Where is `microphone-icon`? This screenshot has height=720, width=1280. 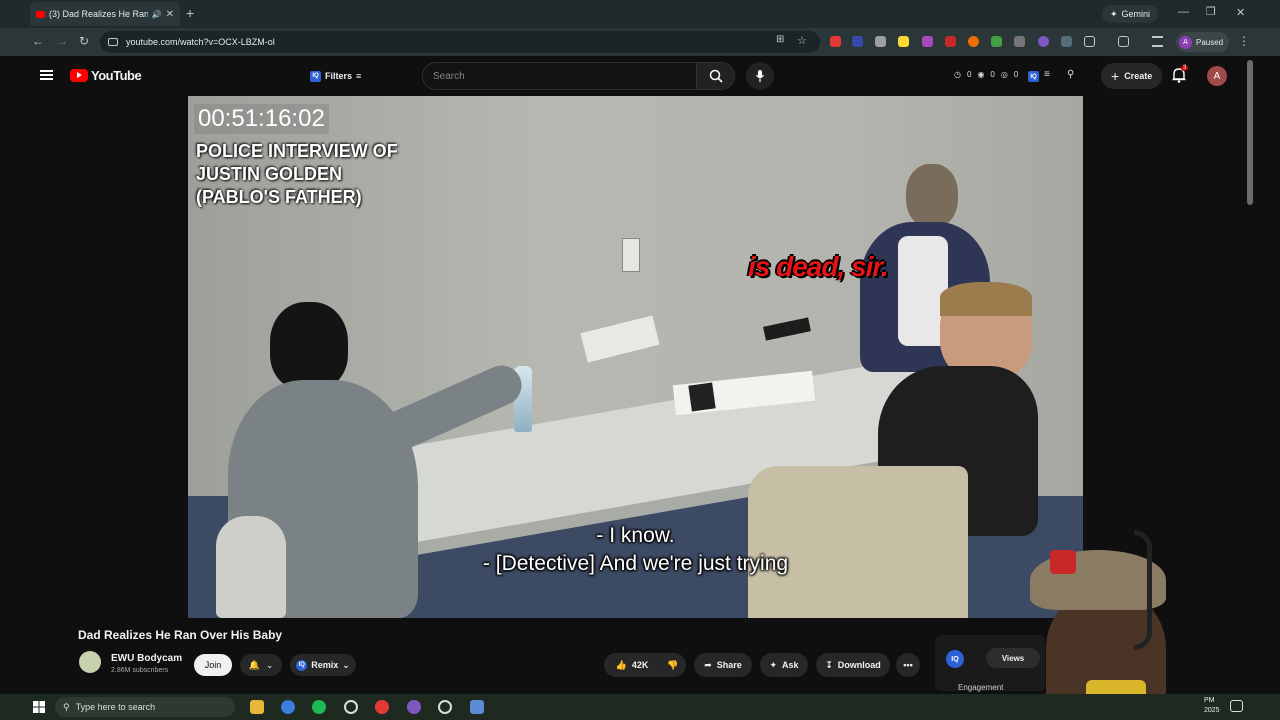
microphone-icon is located at coordinates (760, 76).